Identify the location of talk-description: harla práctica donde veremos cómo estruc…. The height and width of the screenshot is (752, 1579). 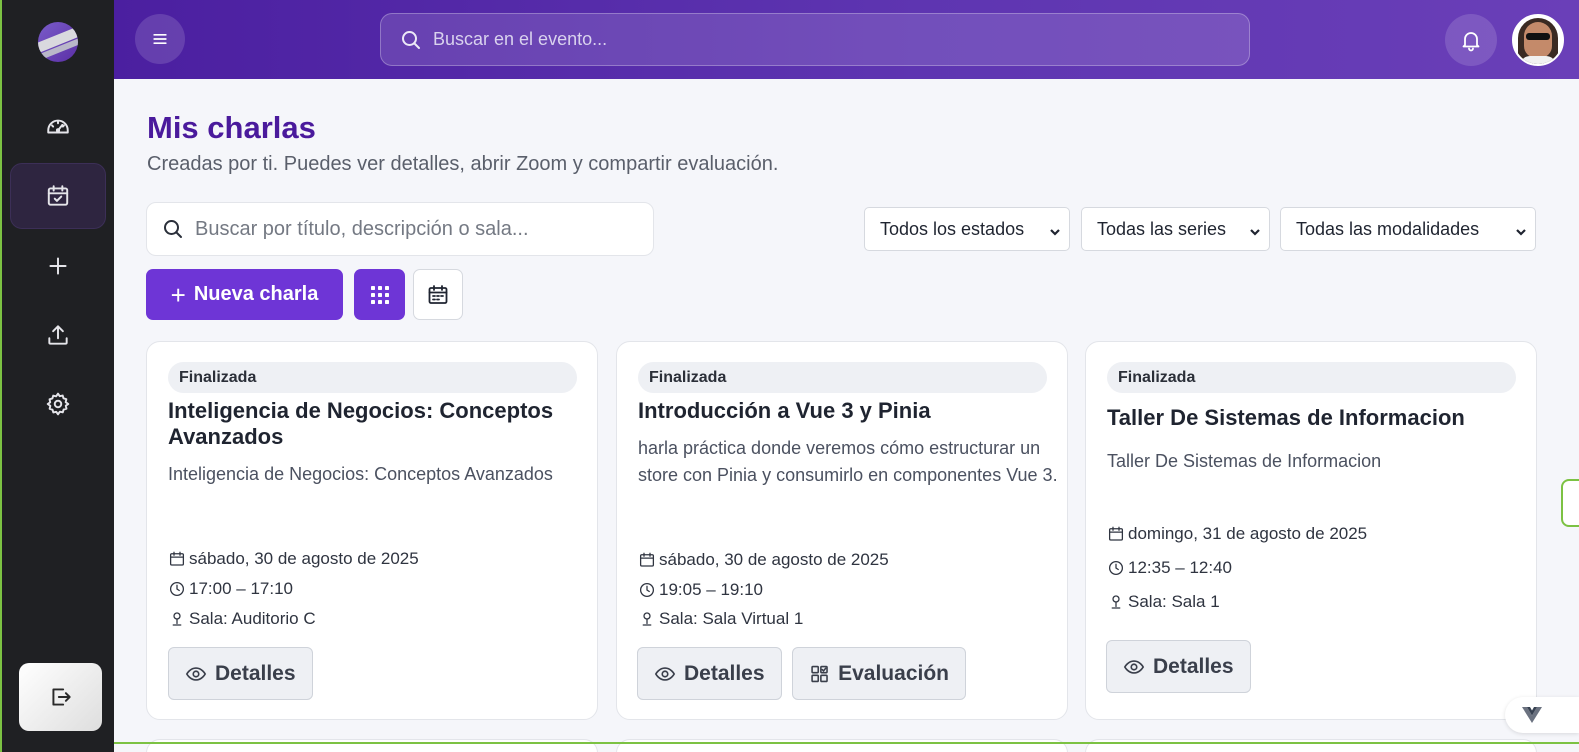
(848, 461).